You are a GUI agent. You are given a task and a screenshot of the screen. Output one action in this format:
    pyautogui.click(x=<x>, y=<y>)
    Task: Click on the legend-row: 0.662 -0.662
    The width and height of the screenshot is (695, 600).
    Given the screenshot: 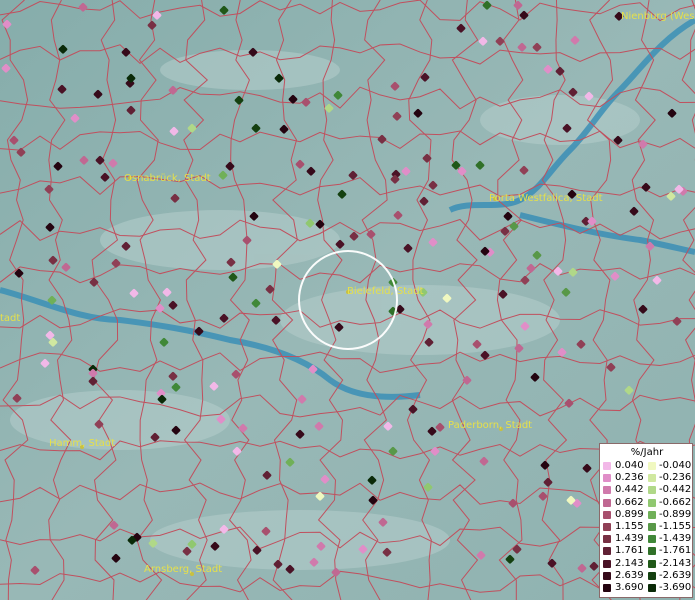 What is the action you would take?
    pyautogui.click(x=647, y=502)
    